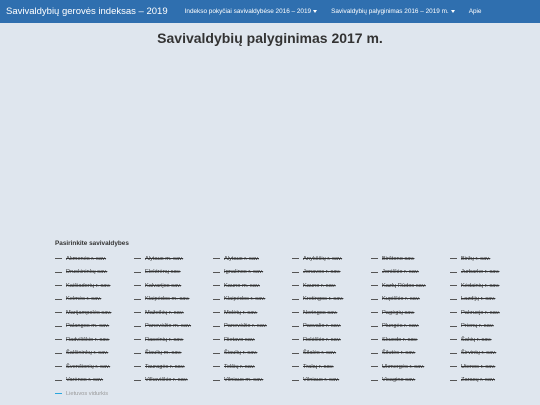 The image size is (540, 405). I want to click on brand-link: Savivaldybių gerovės indeksas – 2019, so click(87, 11).